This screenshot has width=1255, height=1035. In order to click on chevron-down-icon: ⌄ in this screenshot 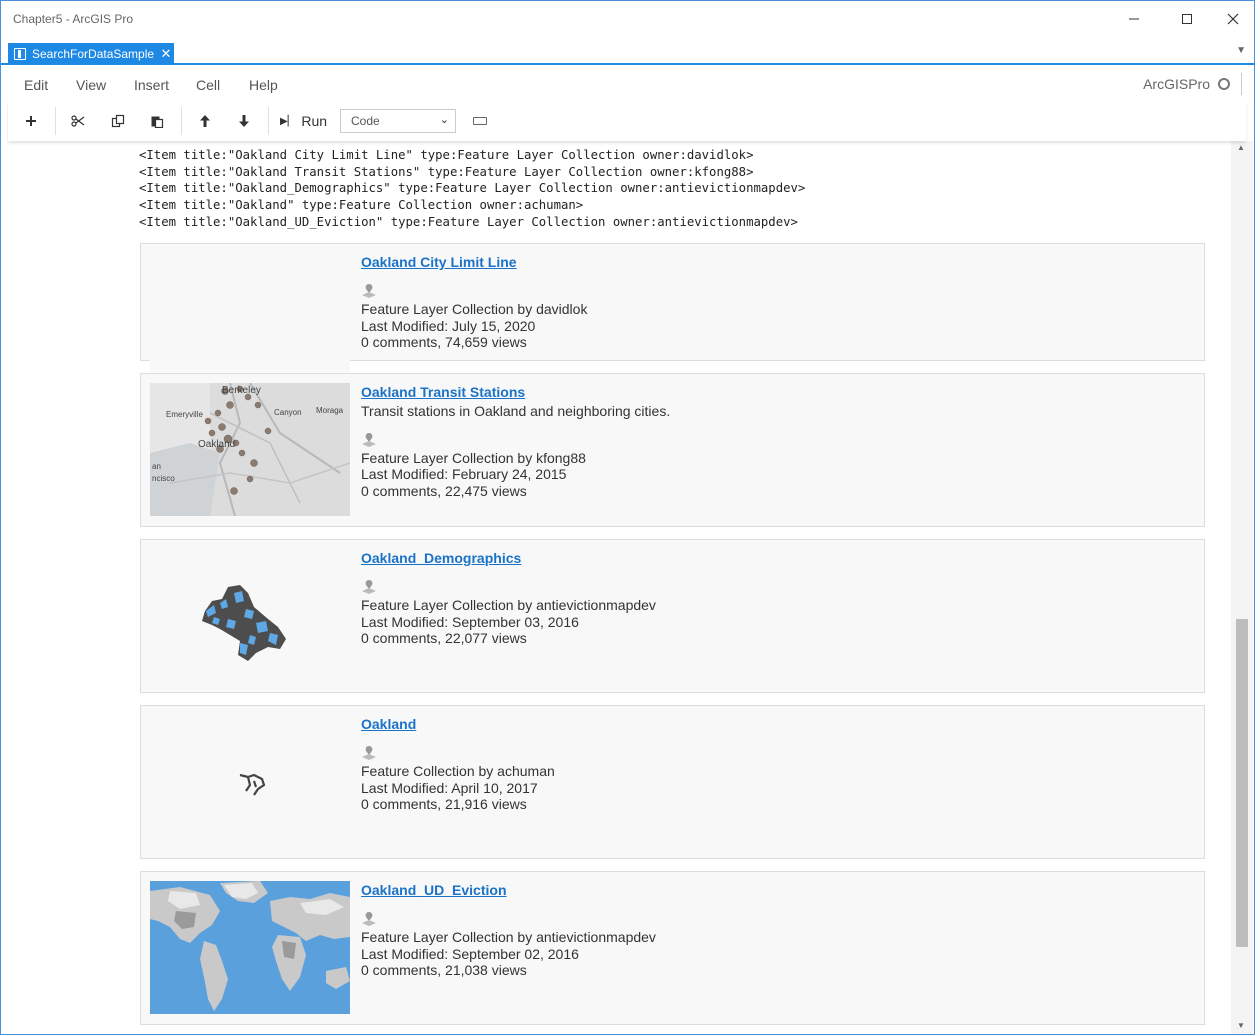, I will do `click(444, 120)`.